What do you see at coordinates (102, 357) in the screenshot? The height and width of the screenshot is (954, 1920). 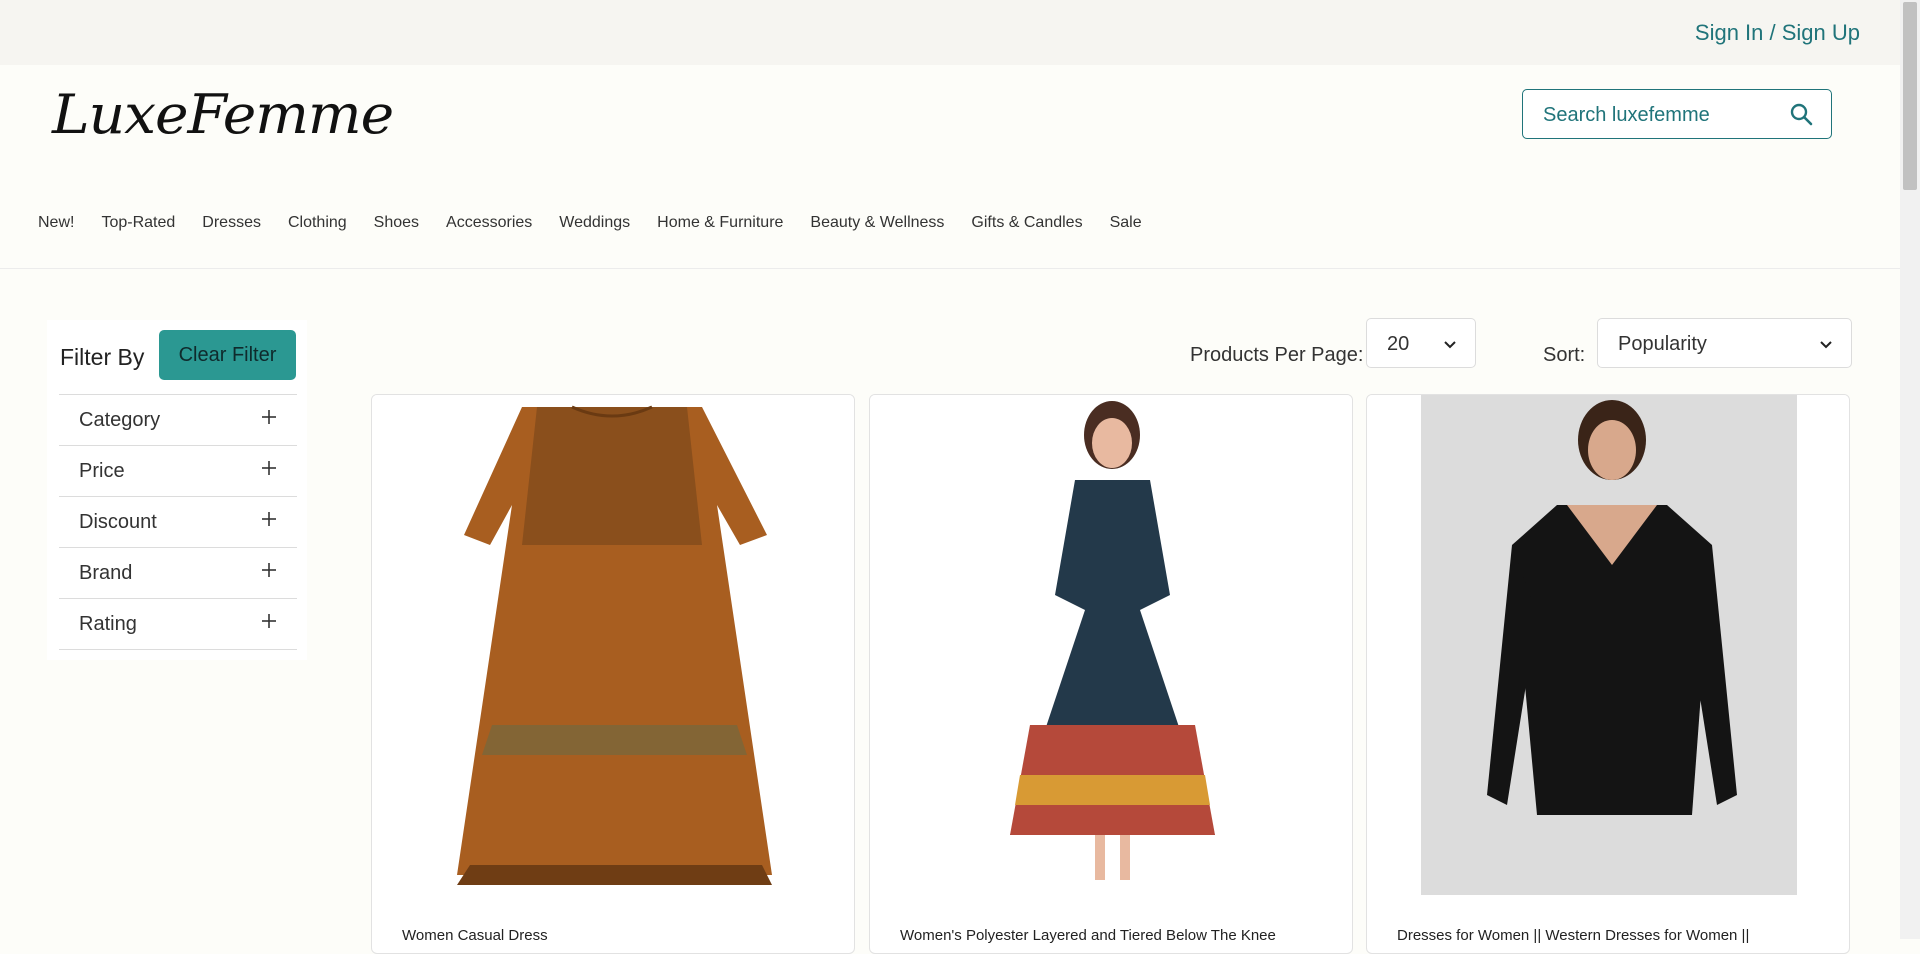 I see `filter-title: Filter By` at bounding box center [102, 357].